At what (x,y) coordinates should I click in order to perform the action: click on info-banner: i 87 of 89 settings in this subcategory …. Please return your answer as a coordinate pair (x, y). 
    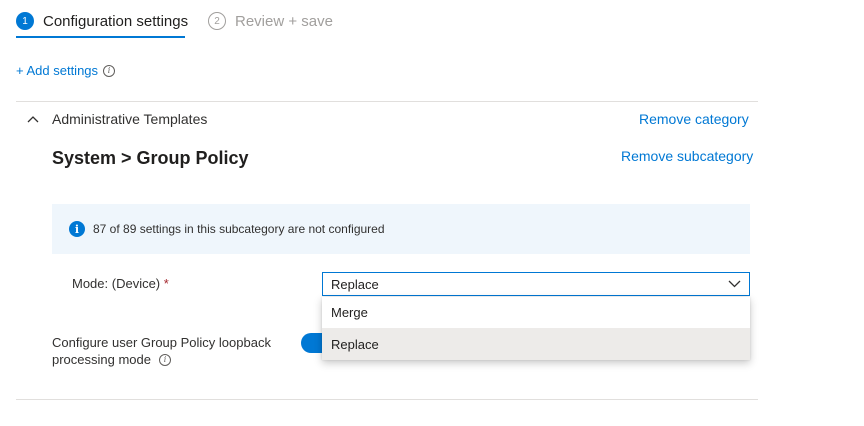
    Looking at the image, I should click on (401, 229).